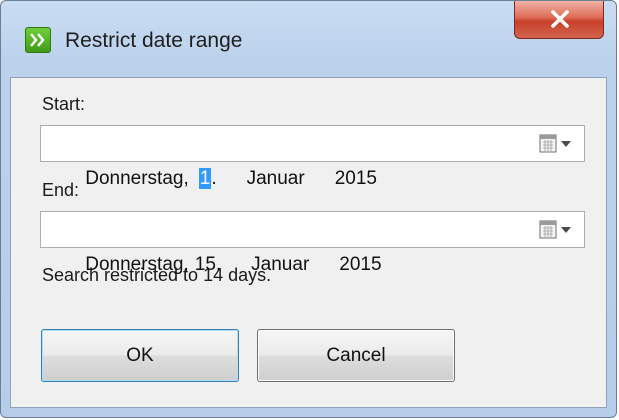  Describe the element at coordinates (209, 157) in the screenshot. I see `start-date-text: Donnerstag, 1. Januar 2015` at that location.